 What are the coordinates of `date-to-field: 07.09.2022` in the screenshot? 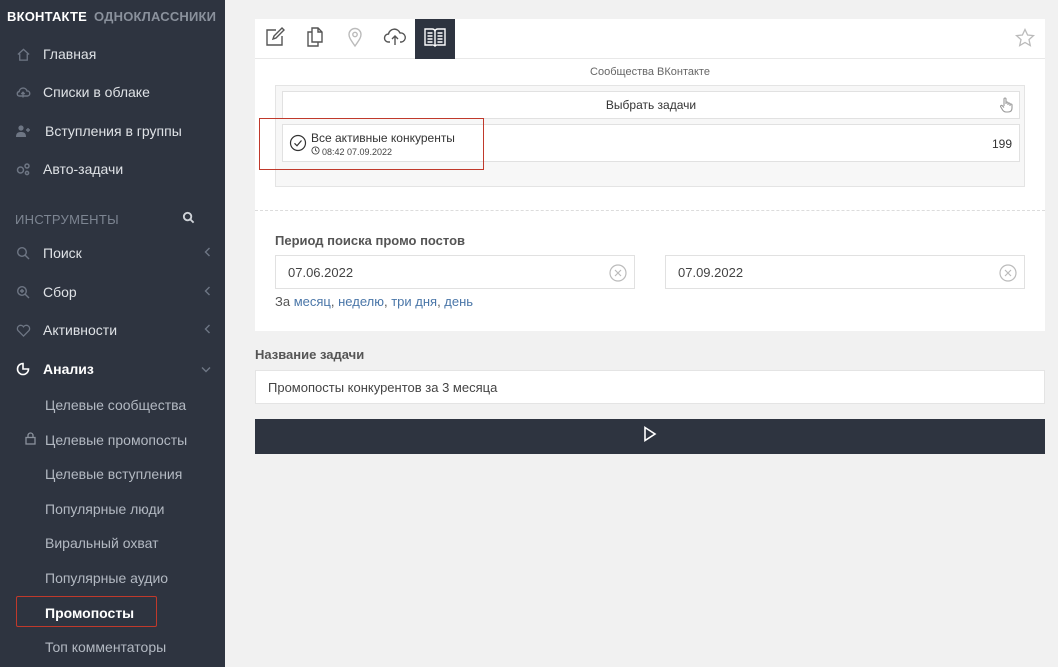 It's located at (845, 272).